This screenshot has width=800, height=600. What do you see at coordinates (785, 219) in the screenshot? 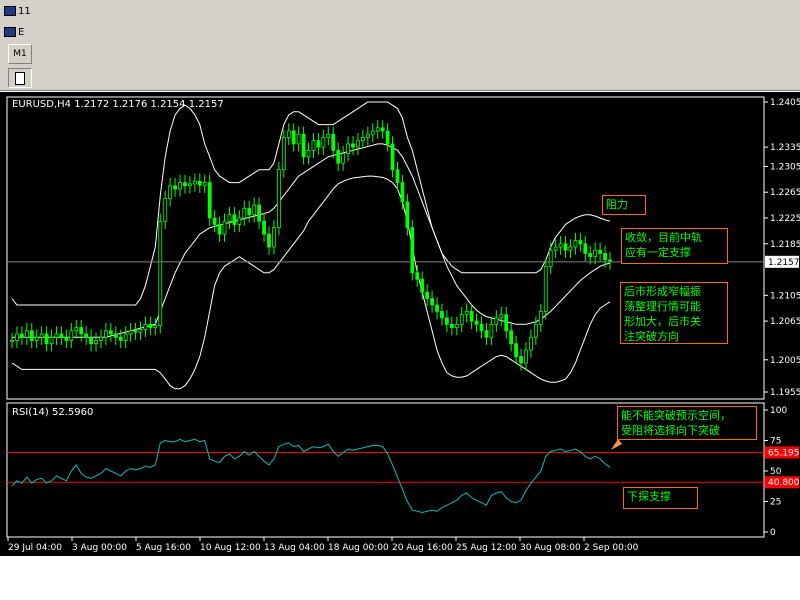
I see `price-tick-label: 1.2225` at bounding box center [785, 219].